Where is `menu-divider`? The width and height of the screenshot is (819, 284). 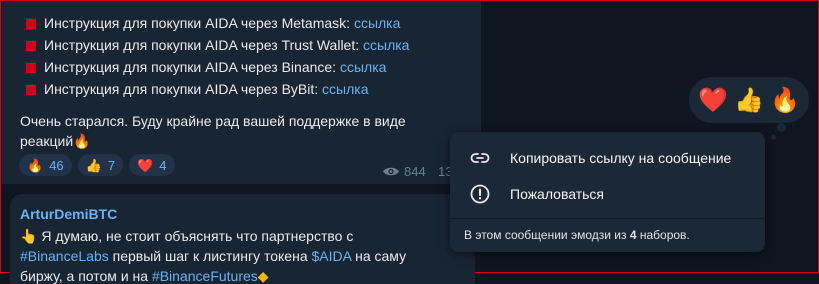
menu-divider is located at coordinates (607, 218).